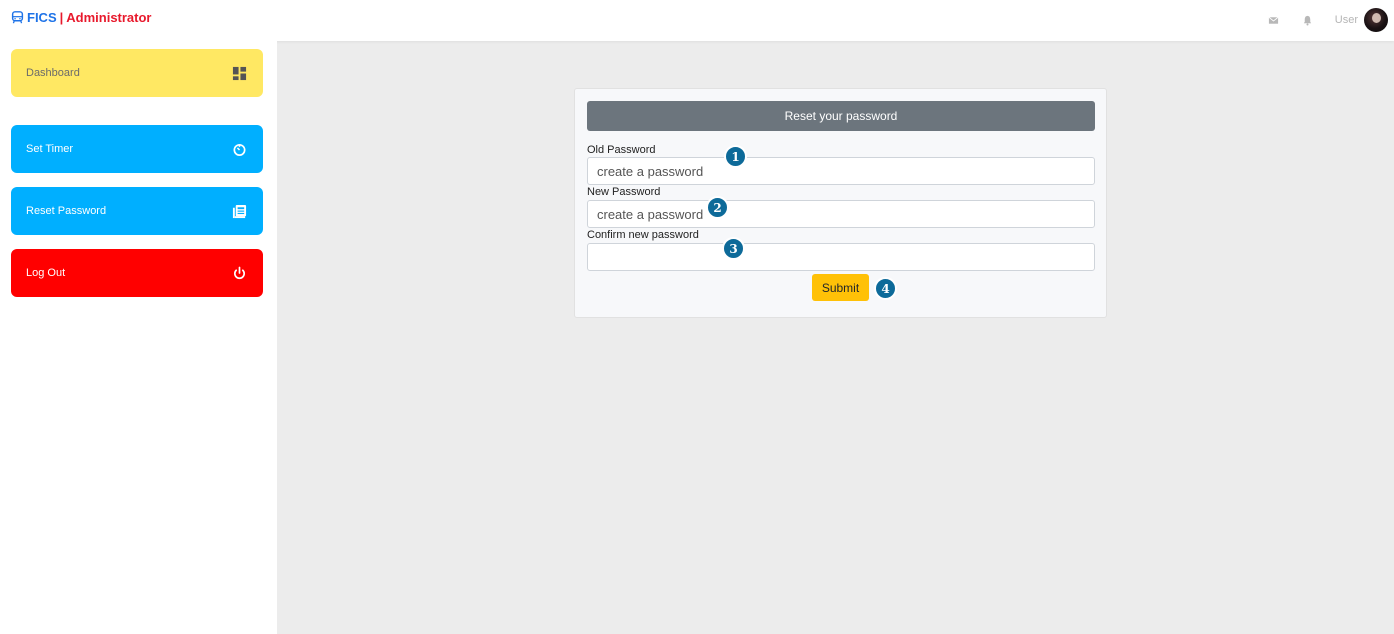 The image size is (1394, 634). What do you see at coordinates (735, 156) in the screenshot?
I see `annotation-marker-1: 1` at bounding box center [735, 156].